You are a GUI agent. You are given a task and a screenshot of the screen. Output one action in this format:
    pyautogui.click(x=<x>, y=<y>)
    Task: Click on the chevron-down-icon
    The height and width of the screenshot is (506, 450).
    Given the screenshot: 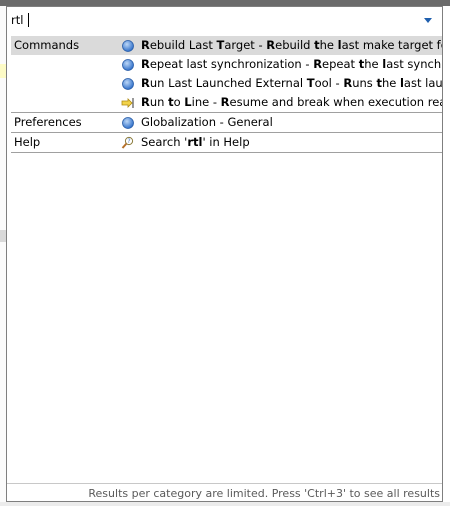 What is the action you would take?
    pyautogui.click(x=428, y=20)
    